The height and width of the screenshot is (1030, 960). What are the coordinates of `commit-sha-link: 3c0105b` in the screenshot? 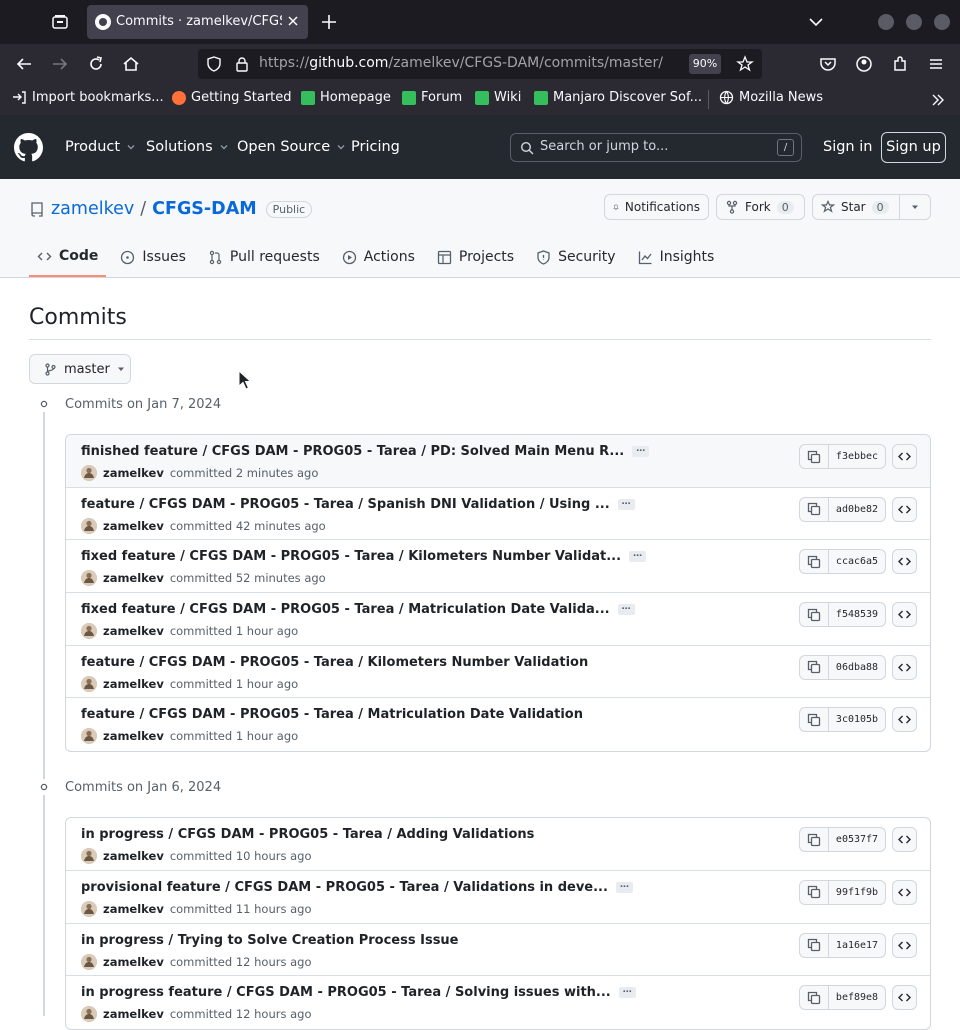 It's located at (857, 719).